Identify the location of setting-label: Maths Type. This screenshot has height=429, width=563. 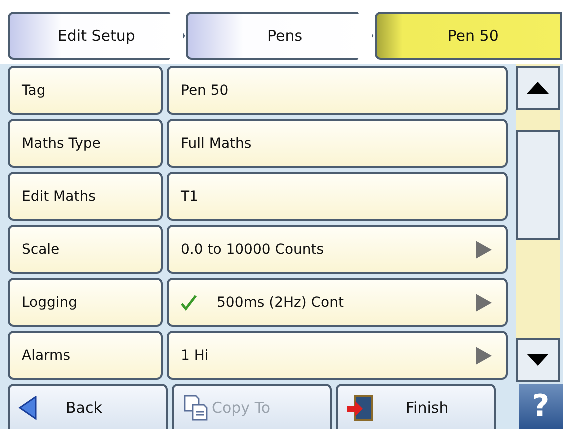
(85, 143).